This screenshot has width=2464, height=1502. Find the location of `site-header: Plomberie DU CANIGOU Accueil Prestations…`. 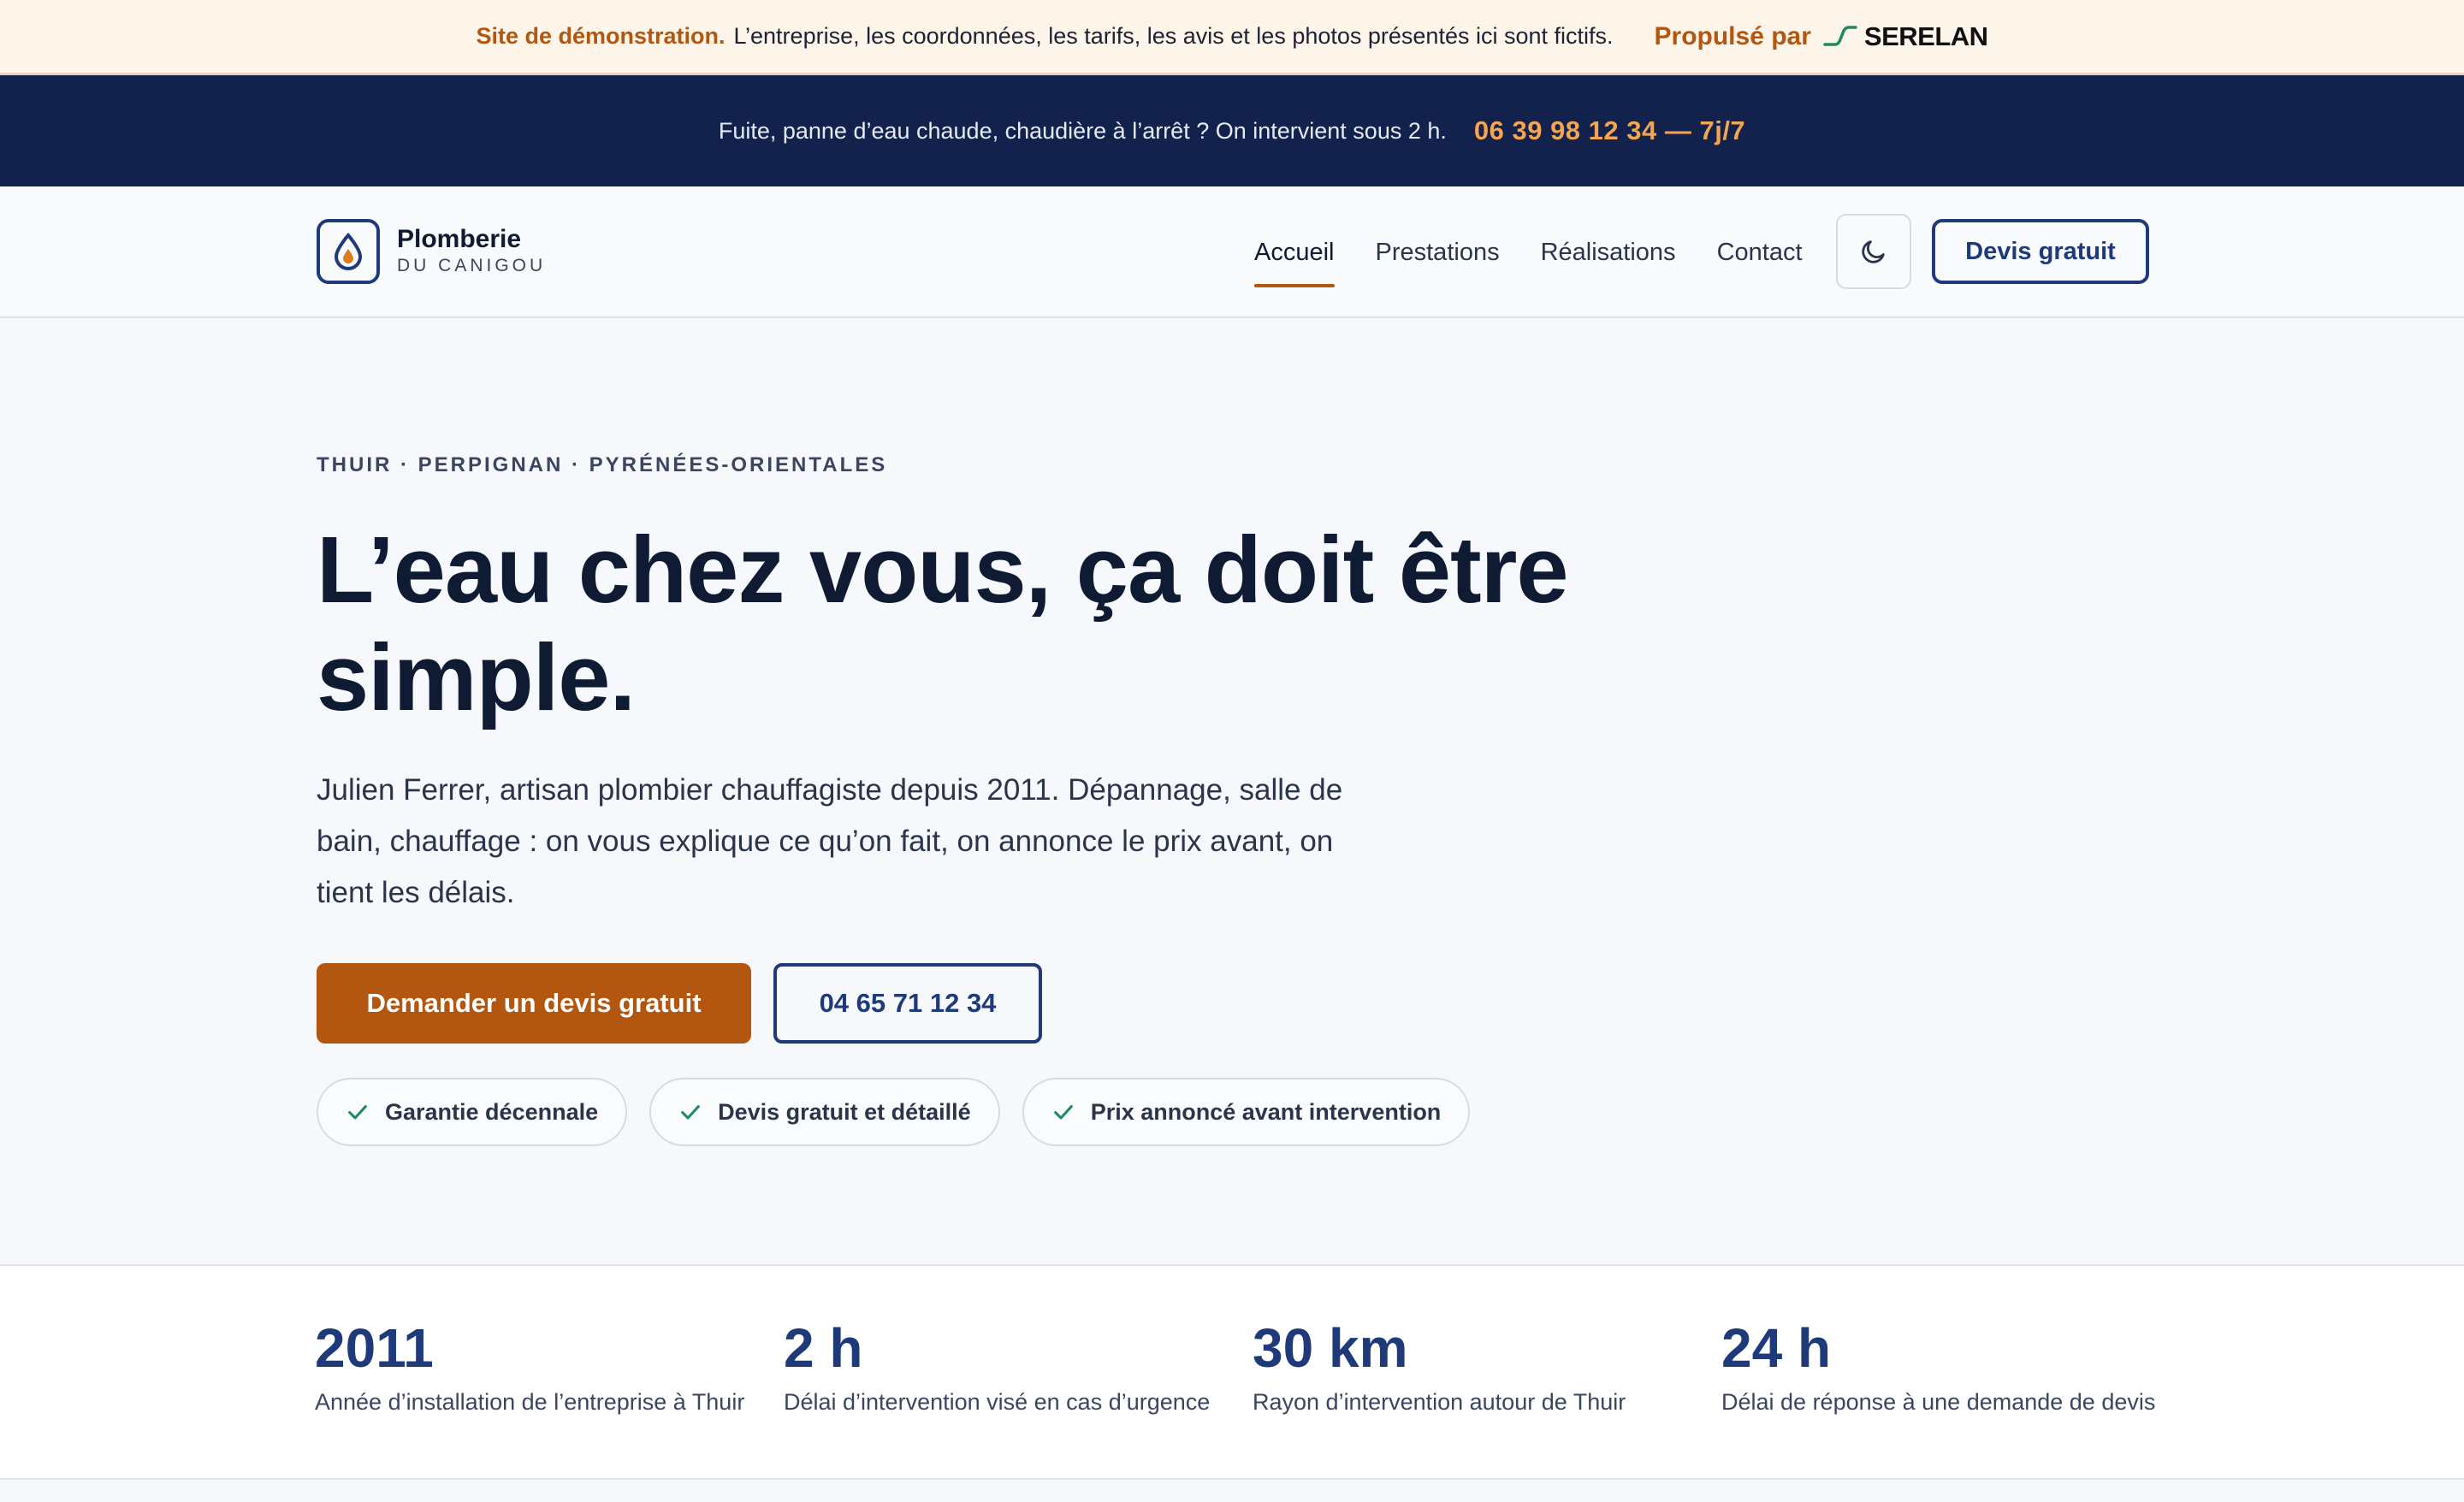

site-header: Plomberie DU CANIGOU Accueil Prestations… is located at coordinates (1232, 252).